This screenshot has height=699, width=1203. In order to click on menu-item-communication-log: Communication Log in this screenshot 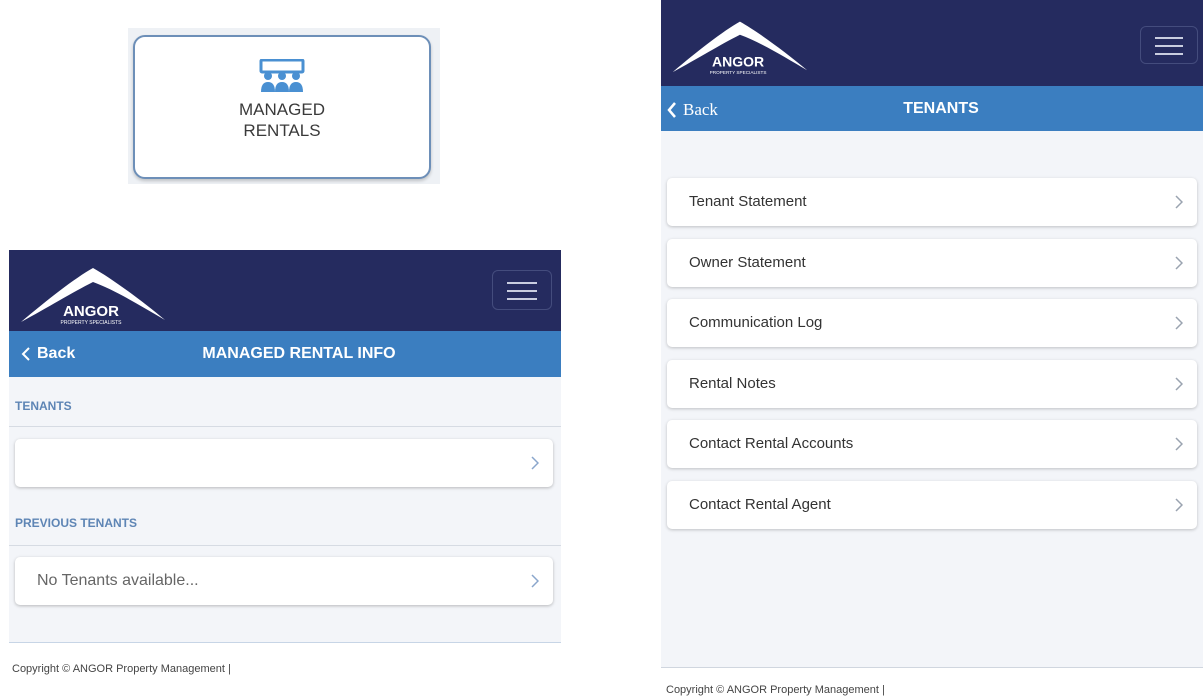, I will do `click(932, 323)`.